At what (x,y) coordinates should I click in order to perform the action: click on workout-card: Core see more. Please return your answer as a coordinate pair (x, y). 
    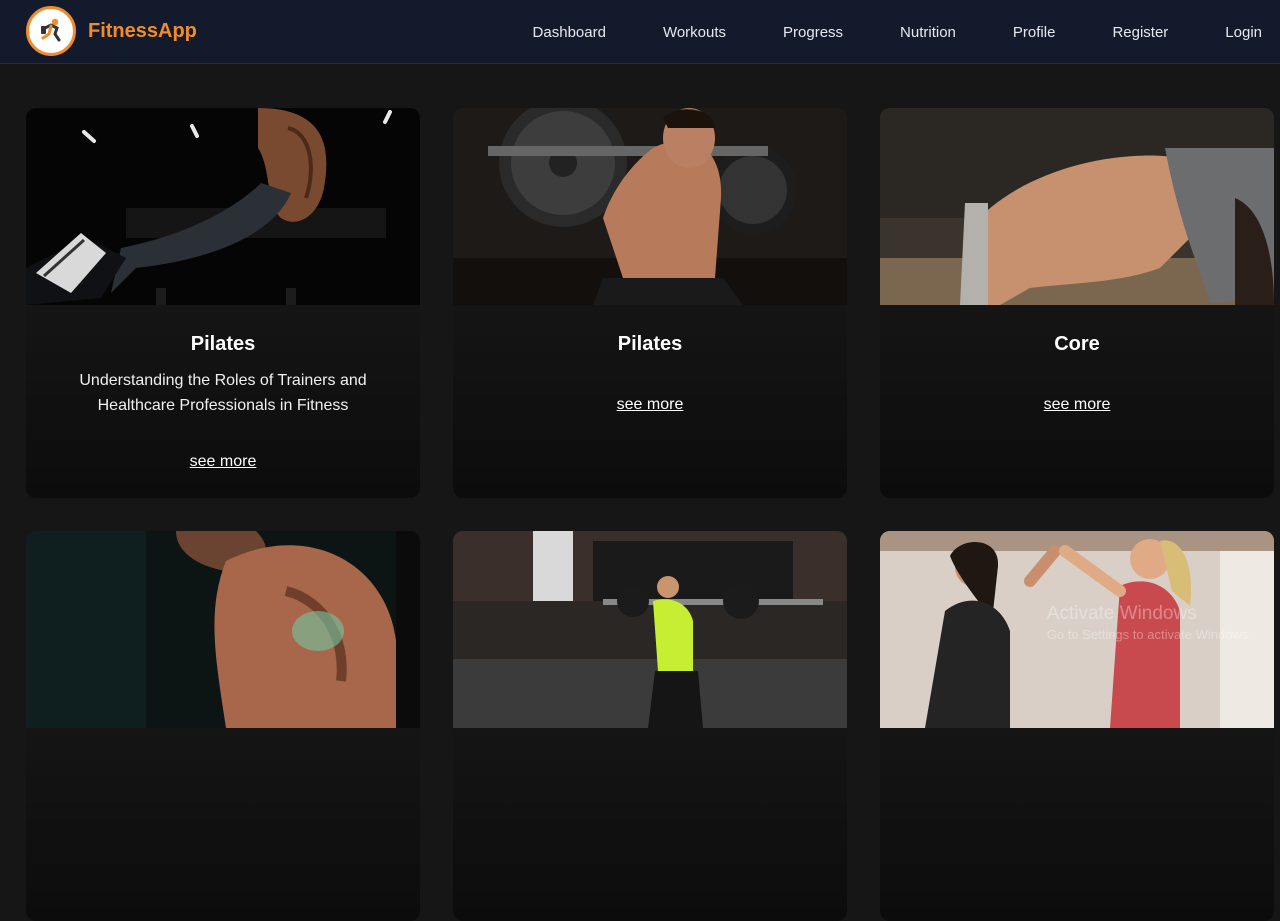
    Looking at the image, I should click on (1077, 303).